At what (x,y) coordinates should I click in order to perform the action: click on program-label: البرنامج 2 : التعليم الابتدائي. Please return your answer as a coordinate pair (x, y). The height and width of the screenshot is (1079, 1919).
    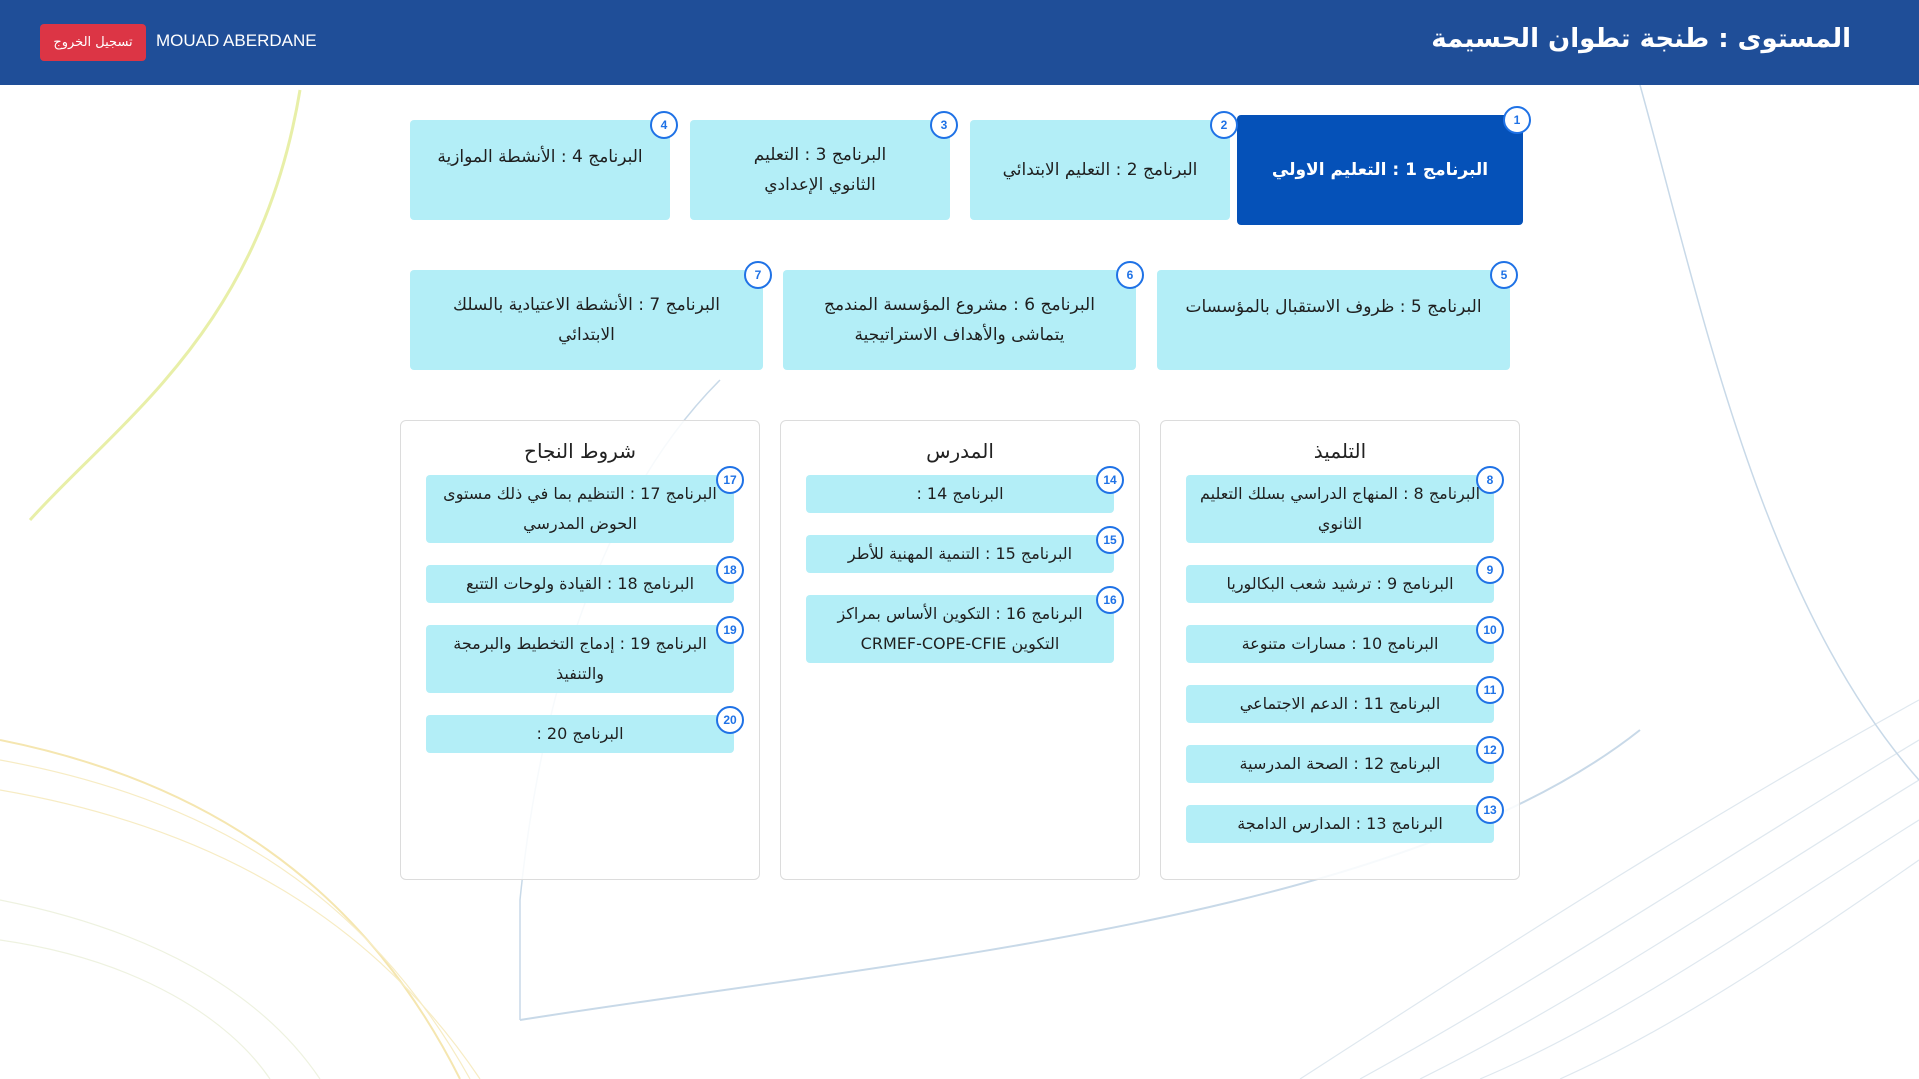
    Looking at the image, I should click on (1100, 170).